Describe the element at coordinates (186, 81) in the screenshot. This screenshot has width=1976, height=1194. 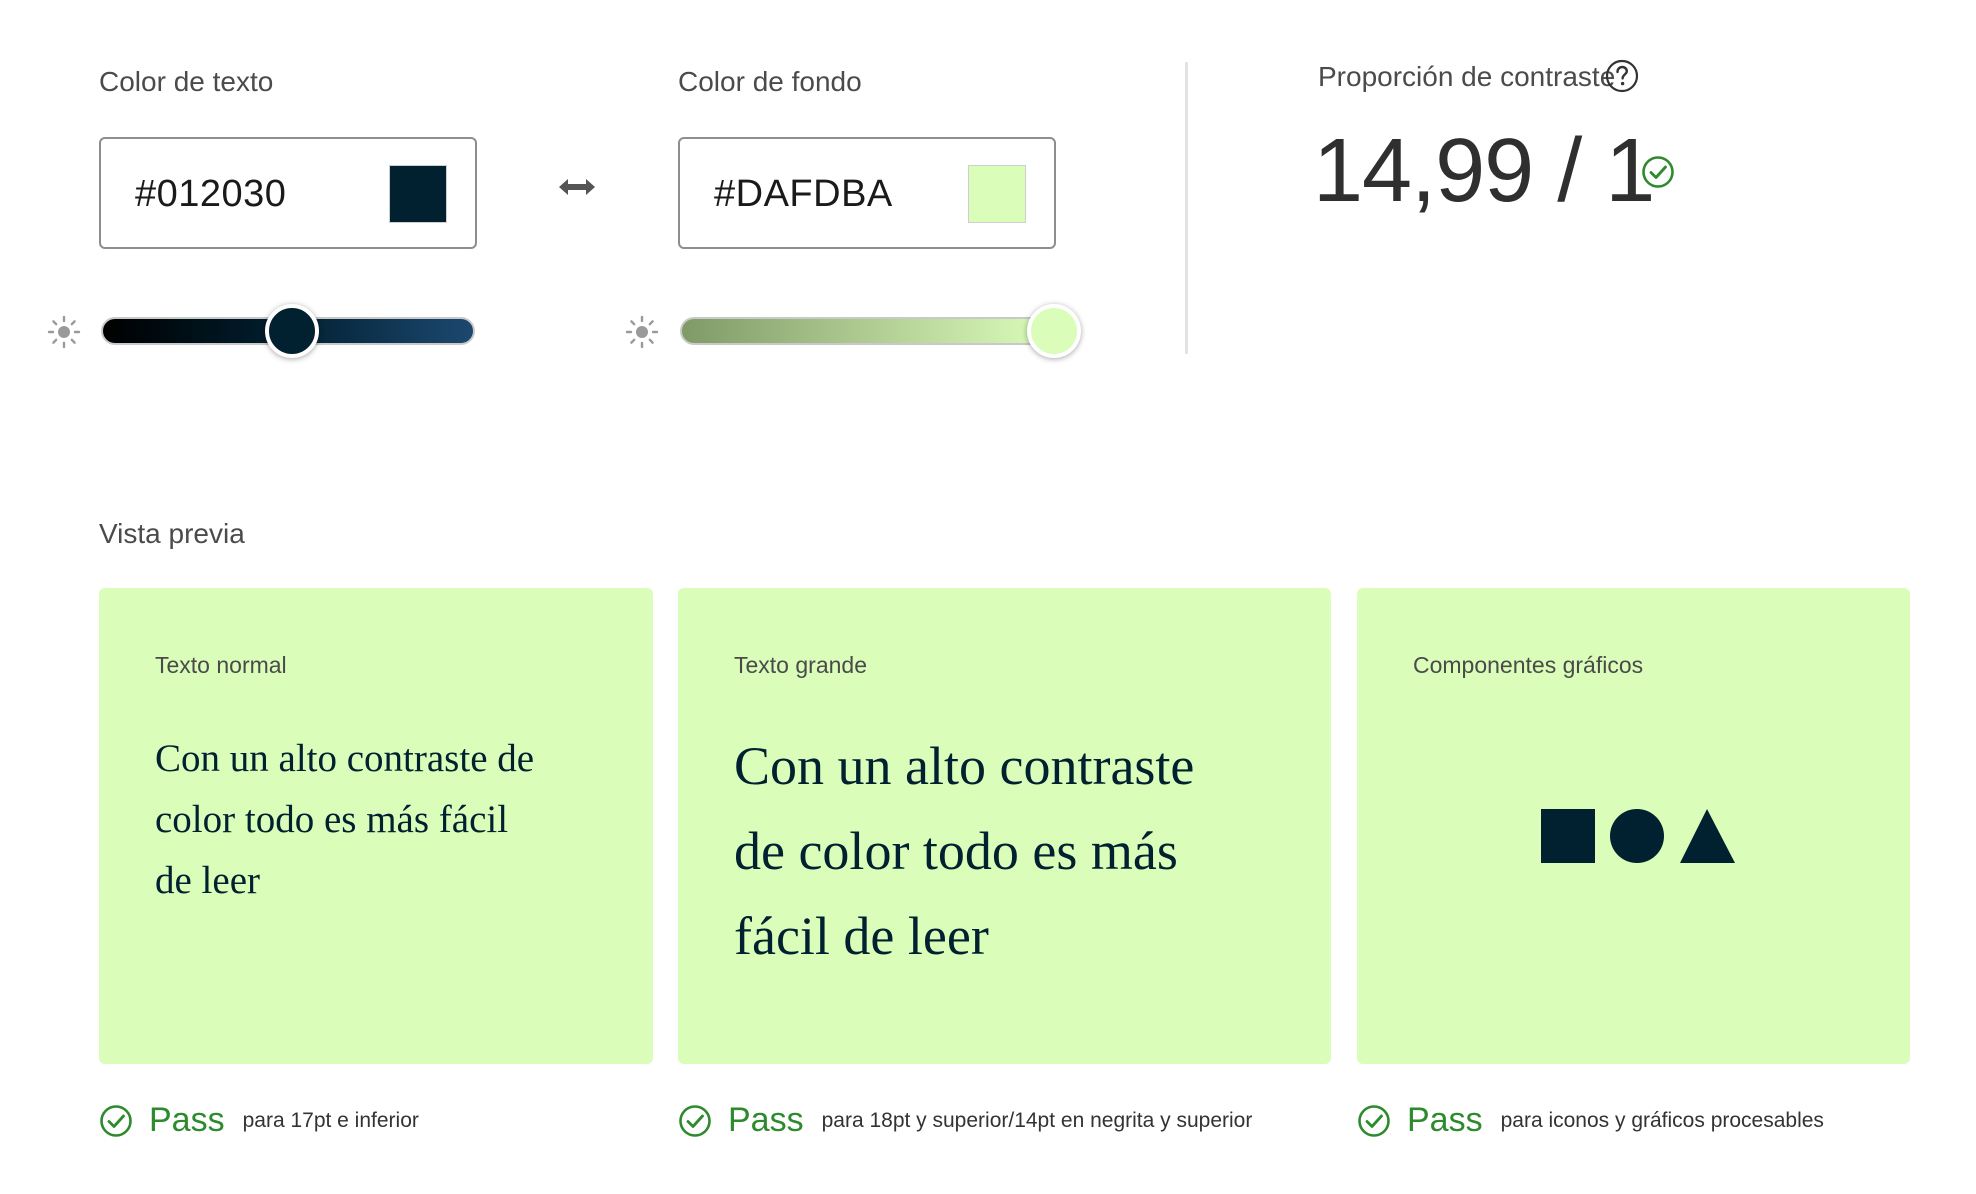
I see `text-color-label: Color de texto` at that location.